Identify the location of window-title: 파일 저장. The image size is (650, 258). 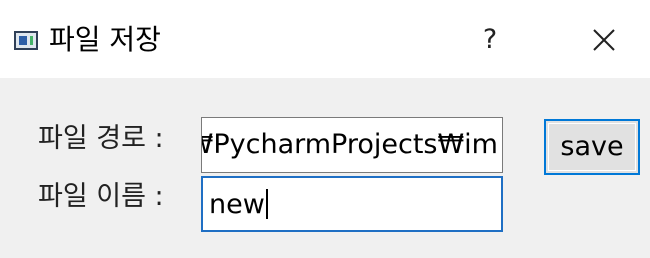
(105, 39).